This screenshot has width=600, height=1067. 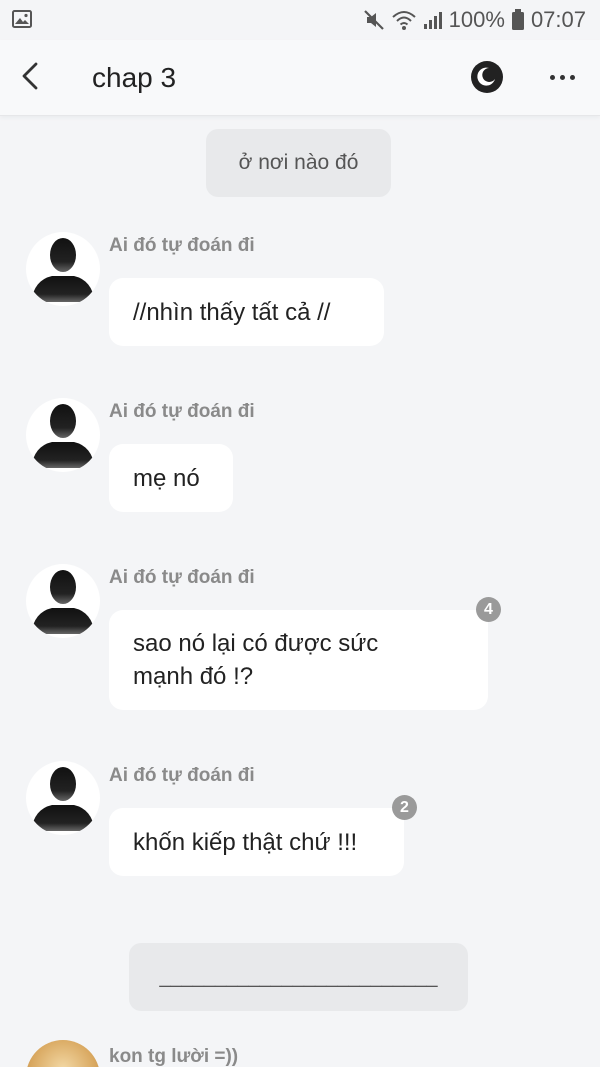 I want to click on battery-percent: 100%, so click(x=476, y=19).